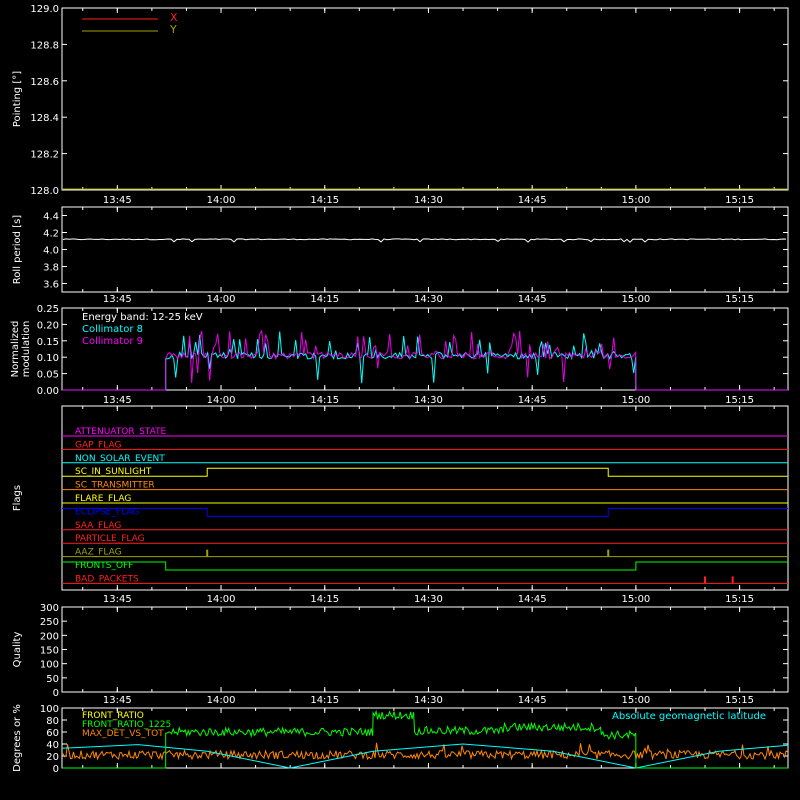 The width and height of the screenshot is (800, 800). Describe the element at coordinates (142, 317) in the screenshot. I see `energy-band-label: Energy band: 12-25 keV` at that location.